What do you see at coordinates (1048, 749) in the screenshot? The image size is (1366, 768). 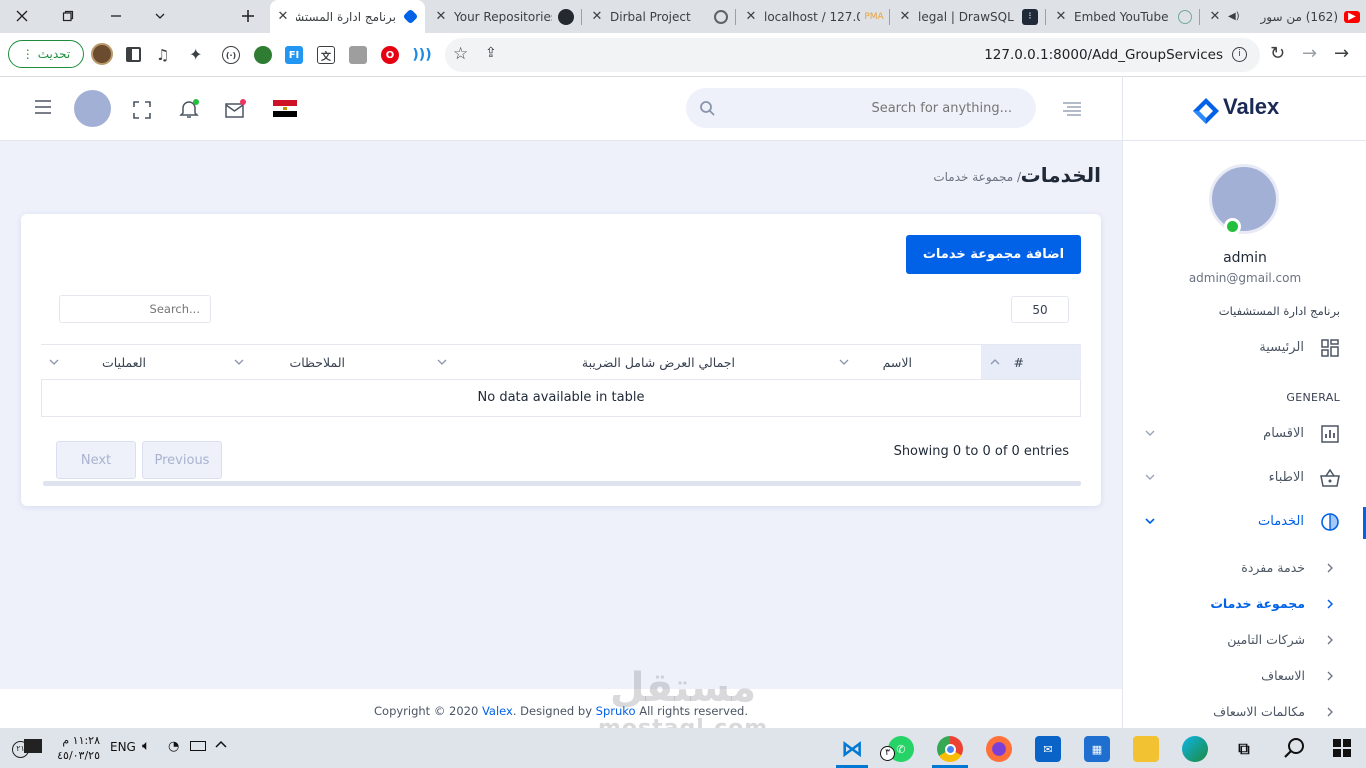 I see `mail-icon: ✉` at bounding box center [1048, 749].